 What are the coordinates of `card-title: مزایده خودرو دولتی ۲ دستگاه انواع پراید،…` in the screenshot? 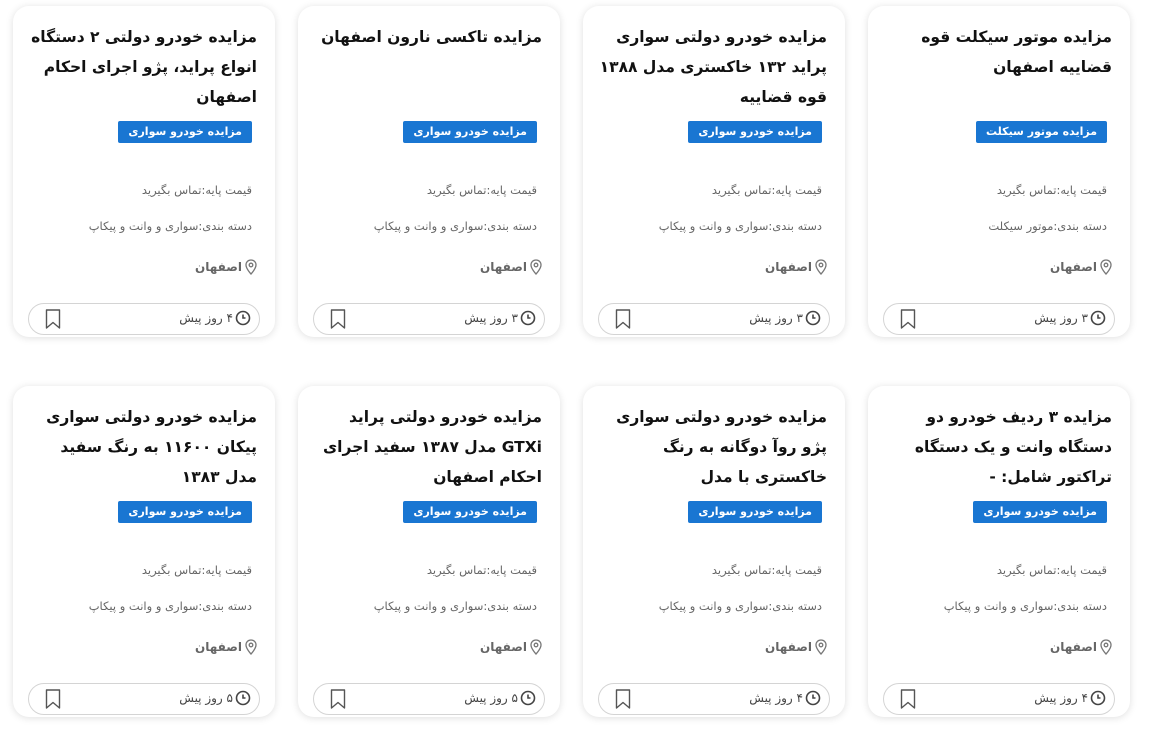 It's located at (143, 67).